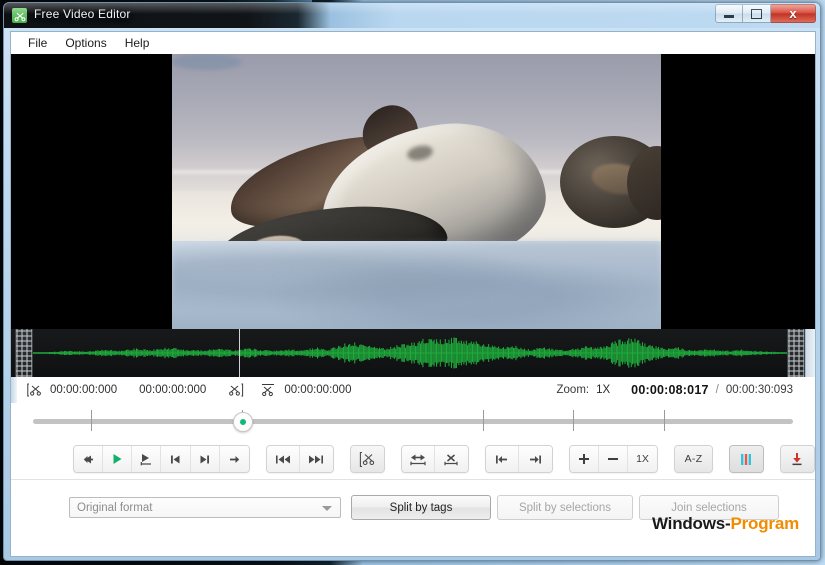 This screenshot has height=565, width=825. I want to click on prev-frame-button, so click(176, 459).